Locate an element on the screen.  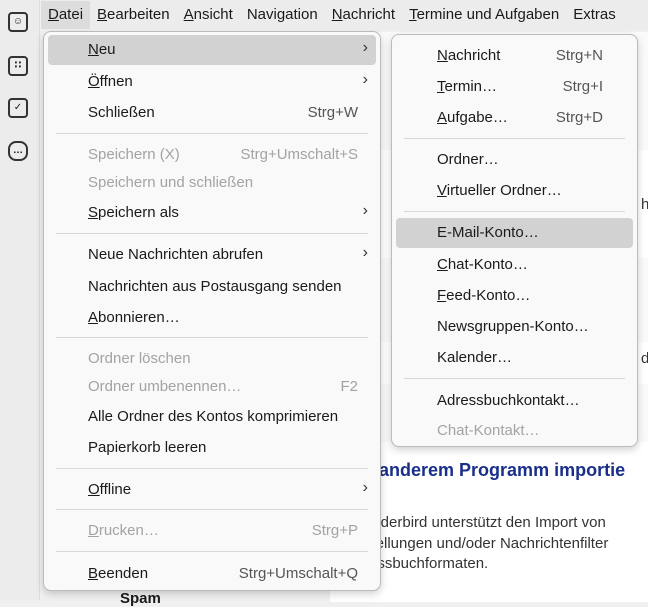
menuitem-offline: Offline › is located at coordinates (212, 490).